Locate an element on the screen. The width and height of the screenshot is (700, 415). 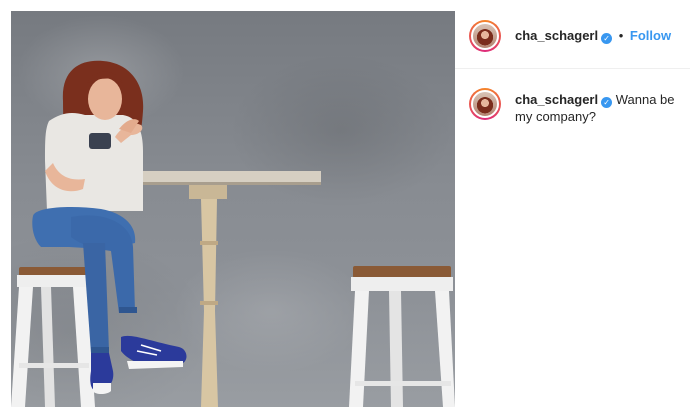
right-stool is located at coordinates (402, 336).